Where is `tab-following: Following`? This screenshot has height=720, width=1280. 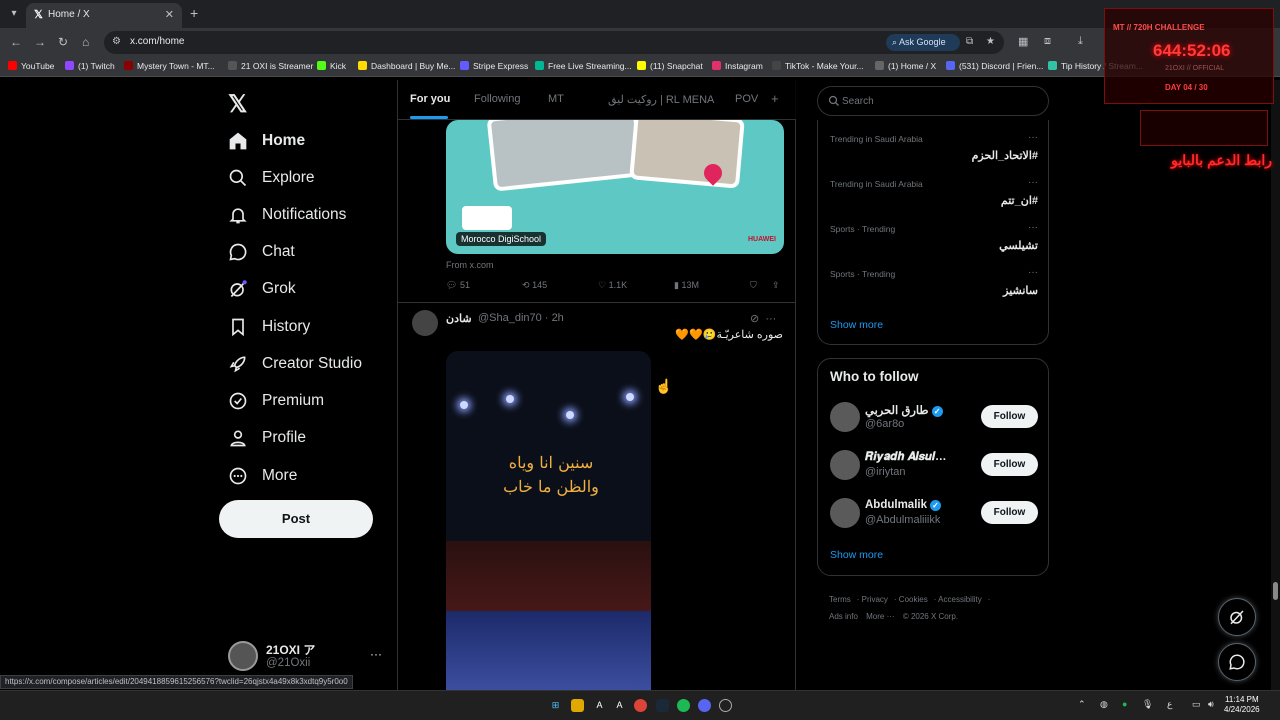
tab-following: Following is located at coordinates (497, 99).